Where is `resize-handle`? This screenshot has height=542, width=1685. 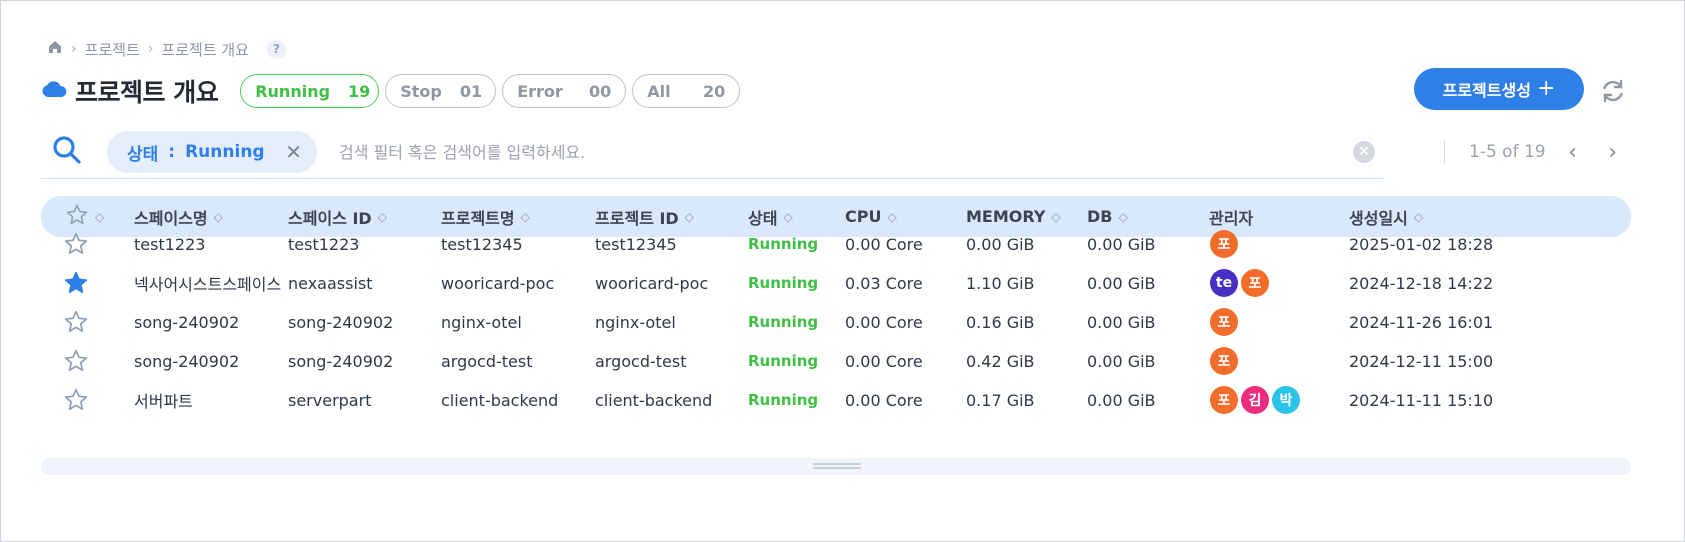
resize-handle is located at coordinates (837, 466).